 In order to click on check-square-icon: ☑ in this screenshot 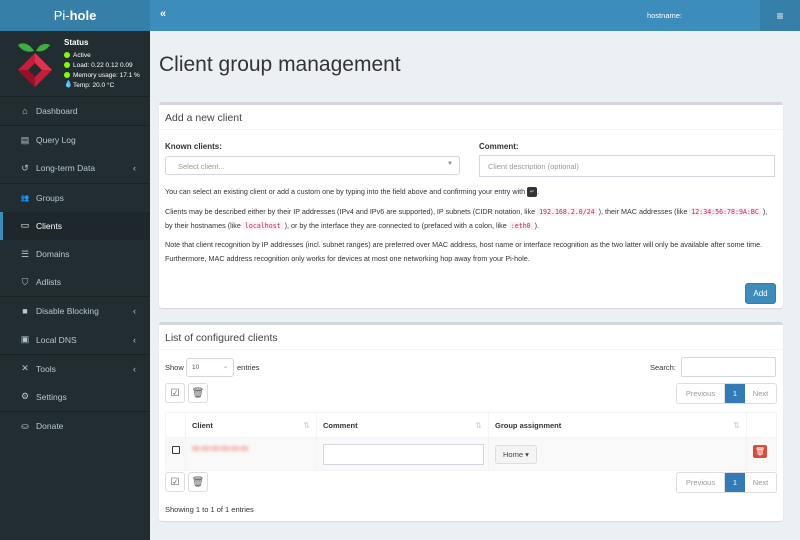, I will do `click(175, 482)`.